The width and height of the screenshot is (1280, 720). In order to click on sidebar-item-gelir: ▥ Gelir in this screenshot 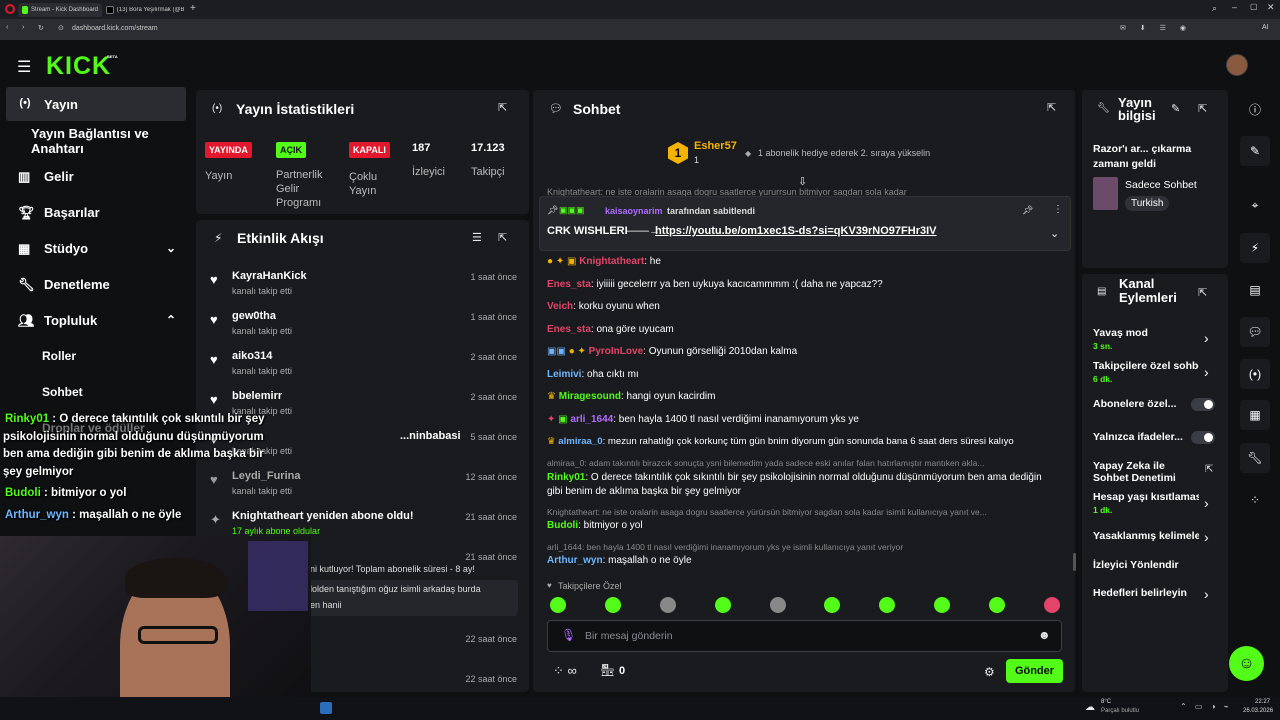, I will do `click(96, 176)`.